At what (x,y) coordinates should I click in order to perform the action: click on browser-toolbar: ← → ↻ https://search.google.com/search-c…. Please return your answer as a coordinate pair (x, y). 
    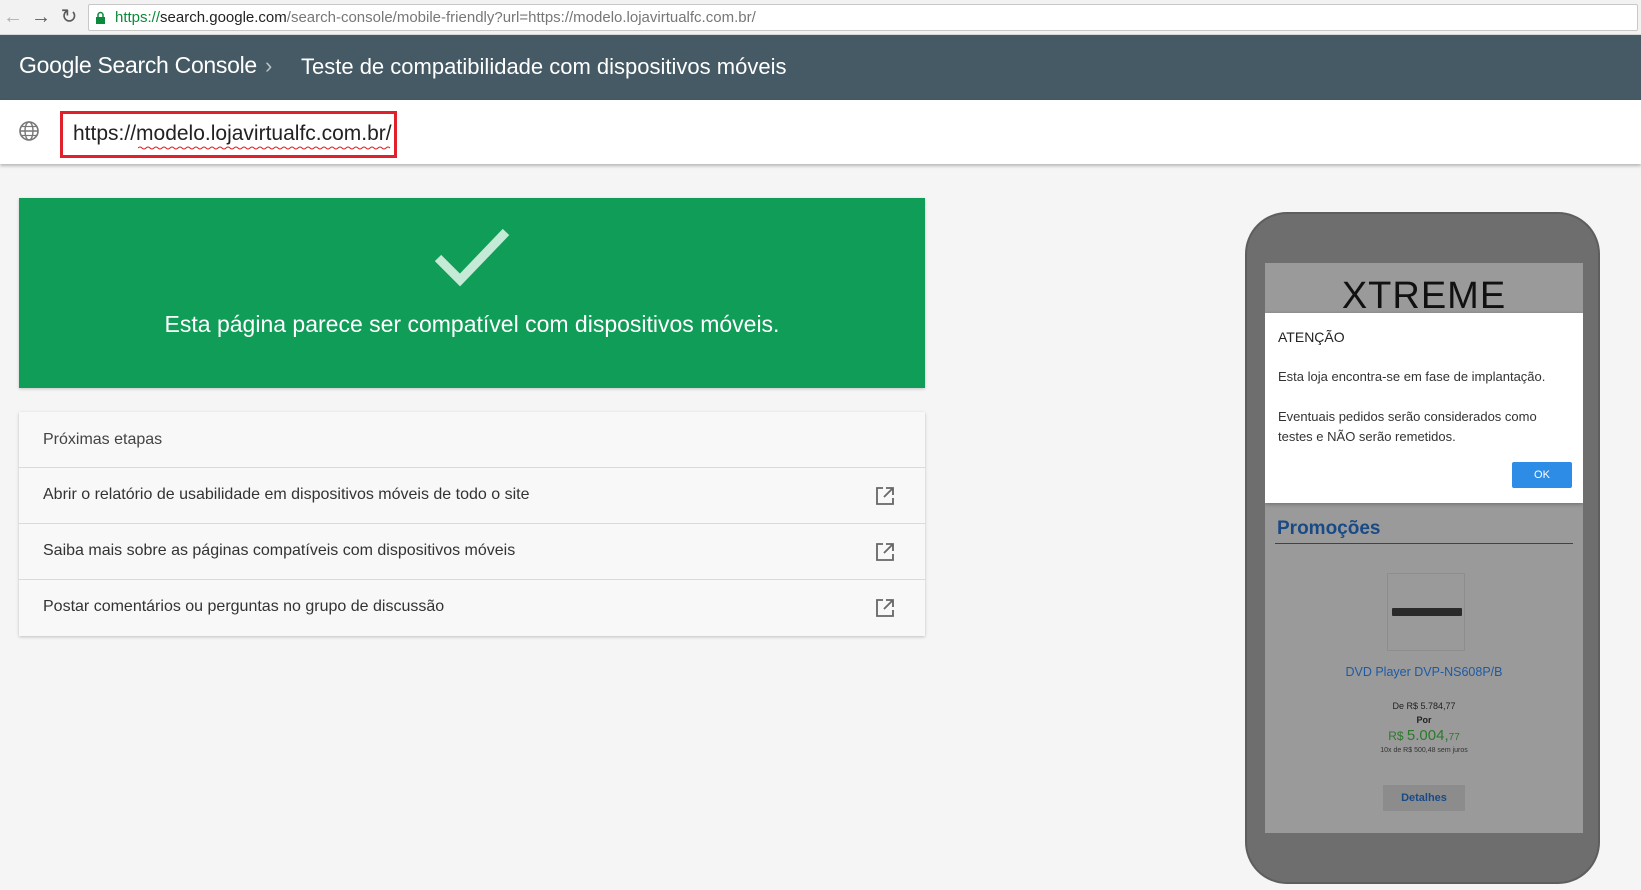
    Looking at the image, I should click on (820, 17).